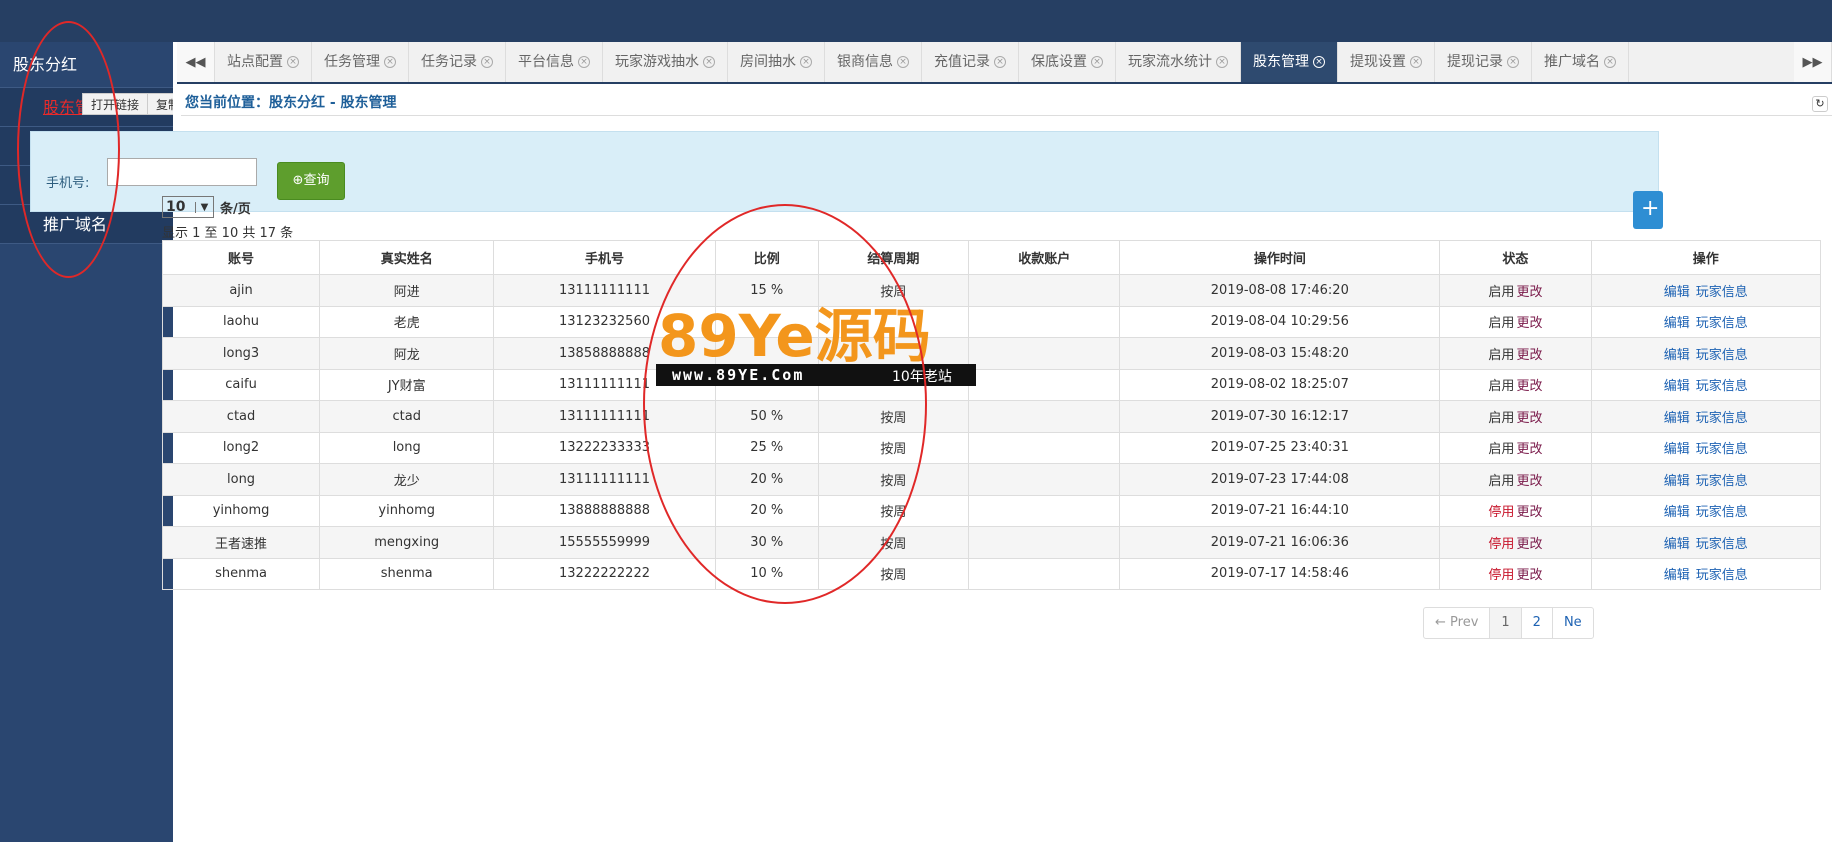 This screenshot has height=842, width=1832. I want to click on tab-item: 任务管理 ×, so click(360, 62).